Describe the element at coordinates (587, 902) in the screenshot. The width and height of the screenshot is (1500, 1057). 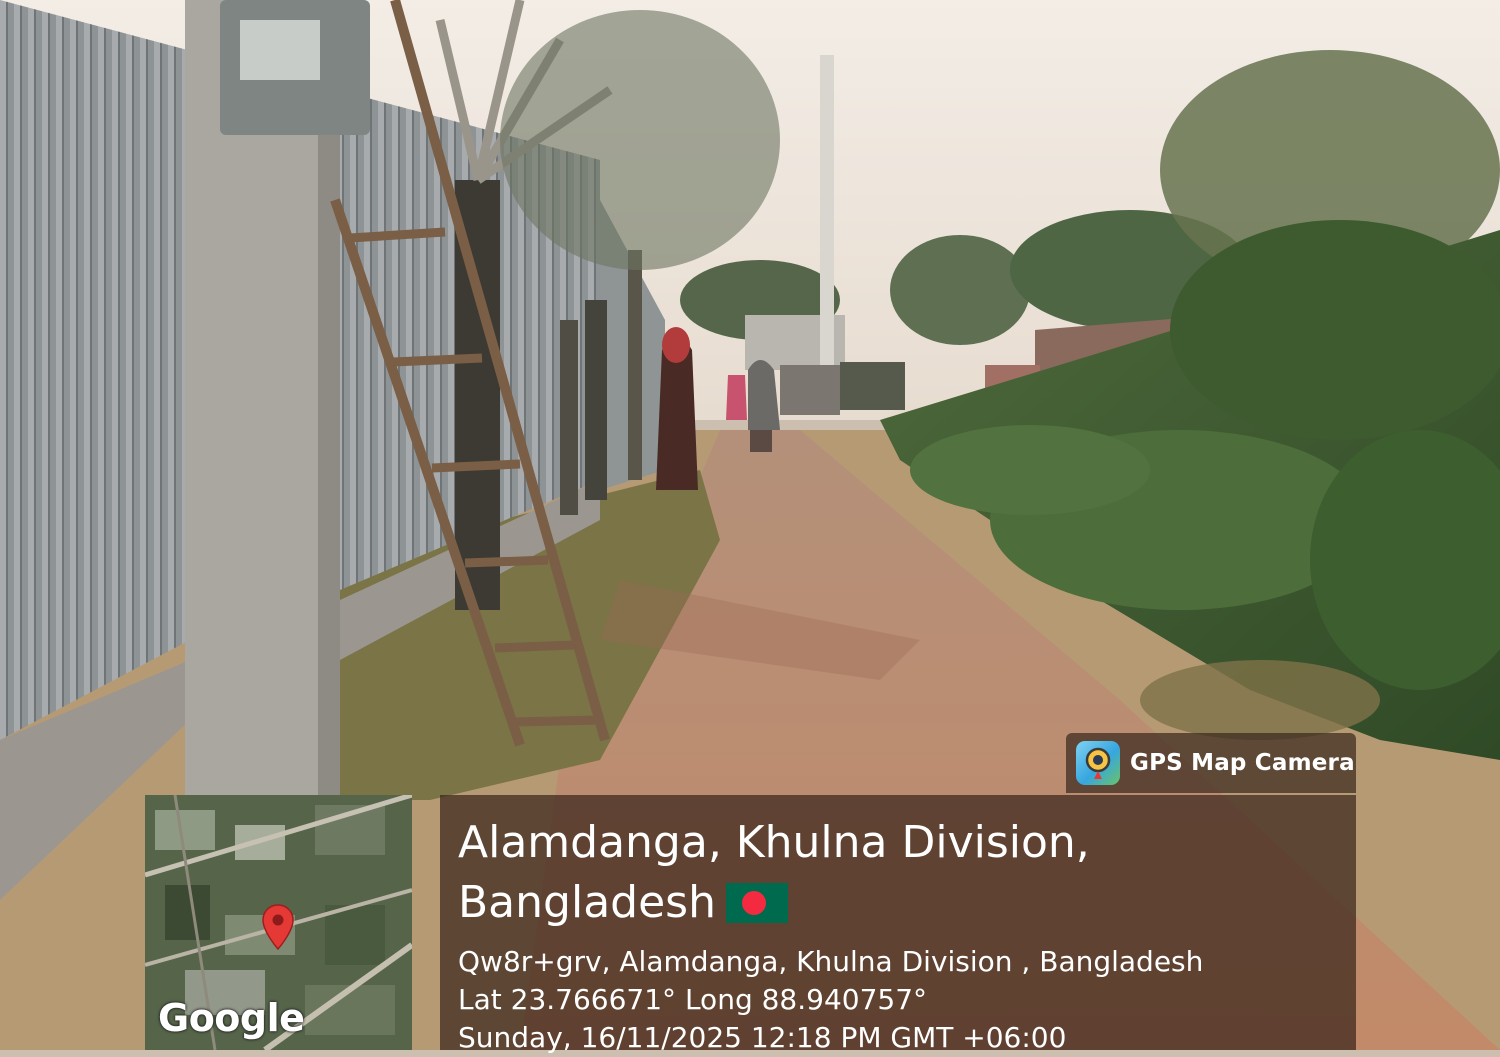
I see `place-country: Bangladesh` at that location.